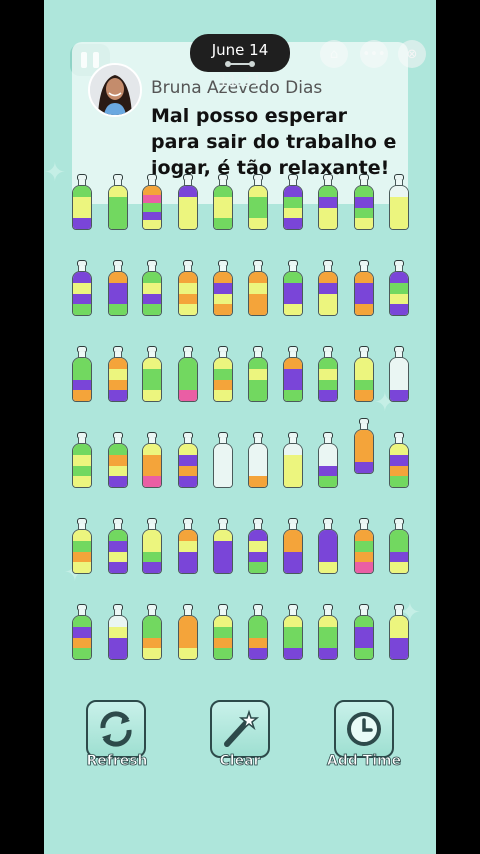  What do you see at coordinates (240, 729) in the screenshot?
I see `clear-button` at bounding box center [240, 729].